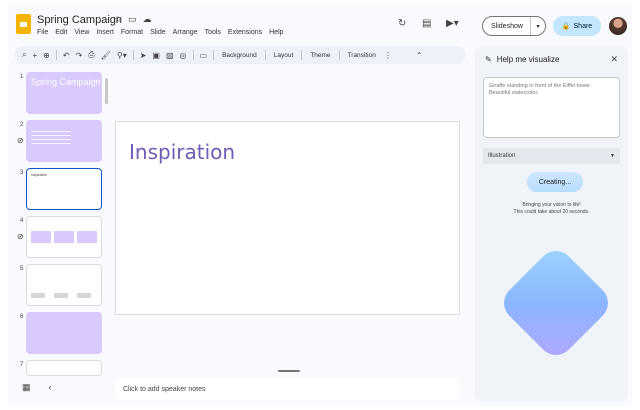 The image size is (640, 410). Describe the element at coordinates (22, 77) in the screenshot. I see `slide-number: 1` at that location.